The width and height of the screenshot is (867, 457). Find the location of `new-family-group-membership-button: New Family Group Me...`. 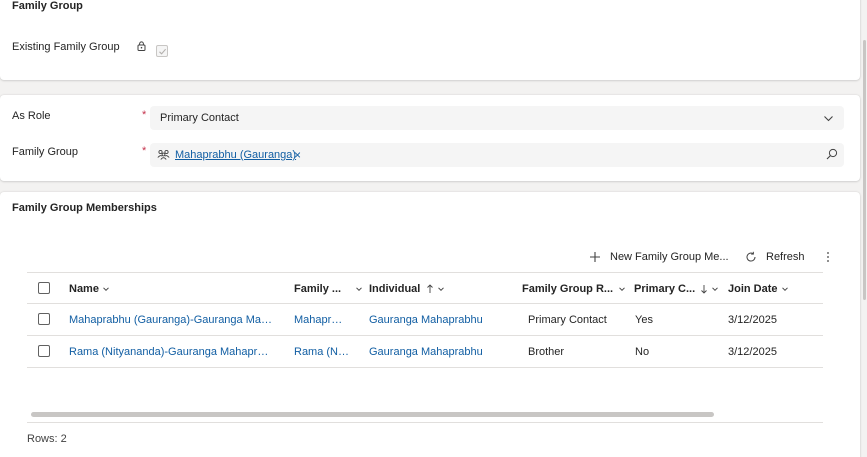

new-family-group-membership-button: New Family Group Me... is located at coordinates (659, 257).